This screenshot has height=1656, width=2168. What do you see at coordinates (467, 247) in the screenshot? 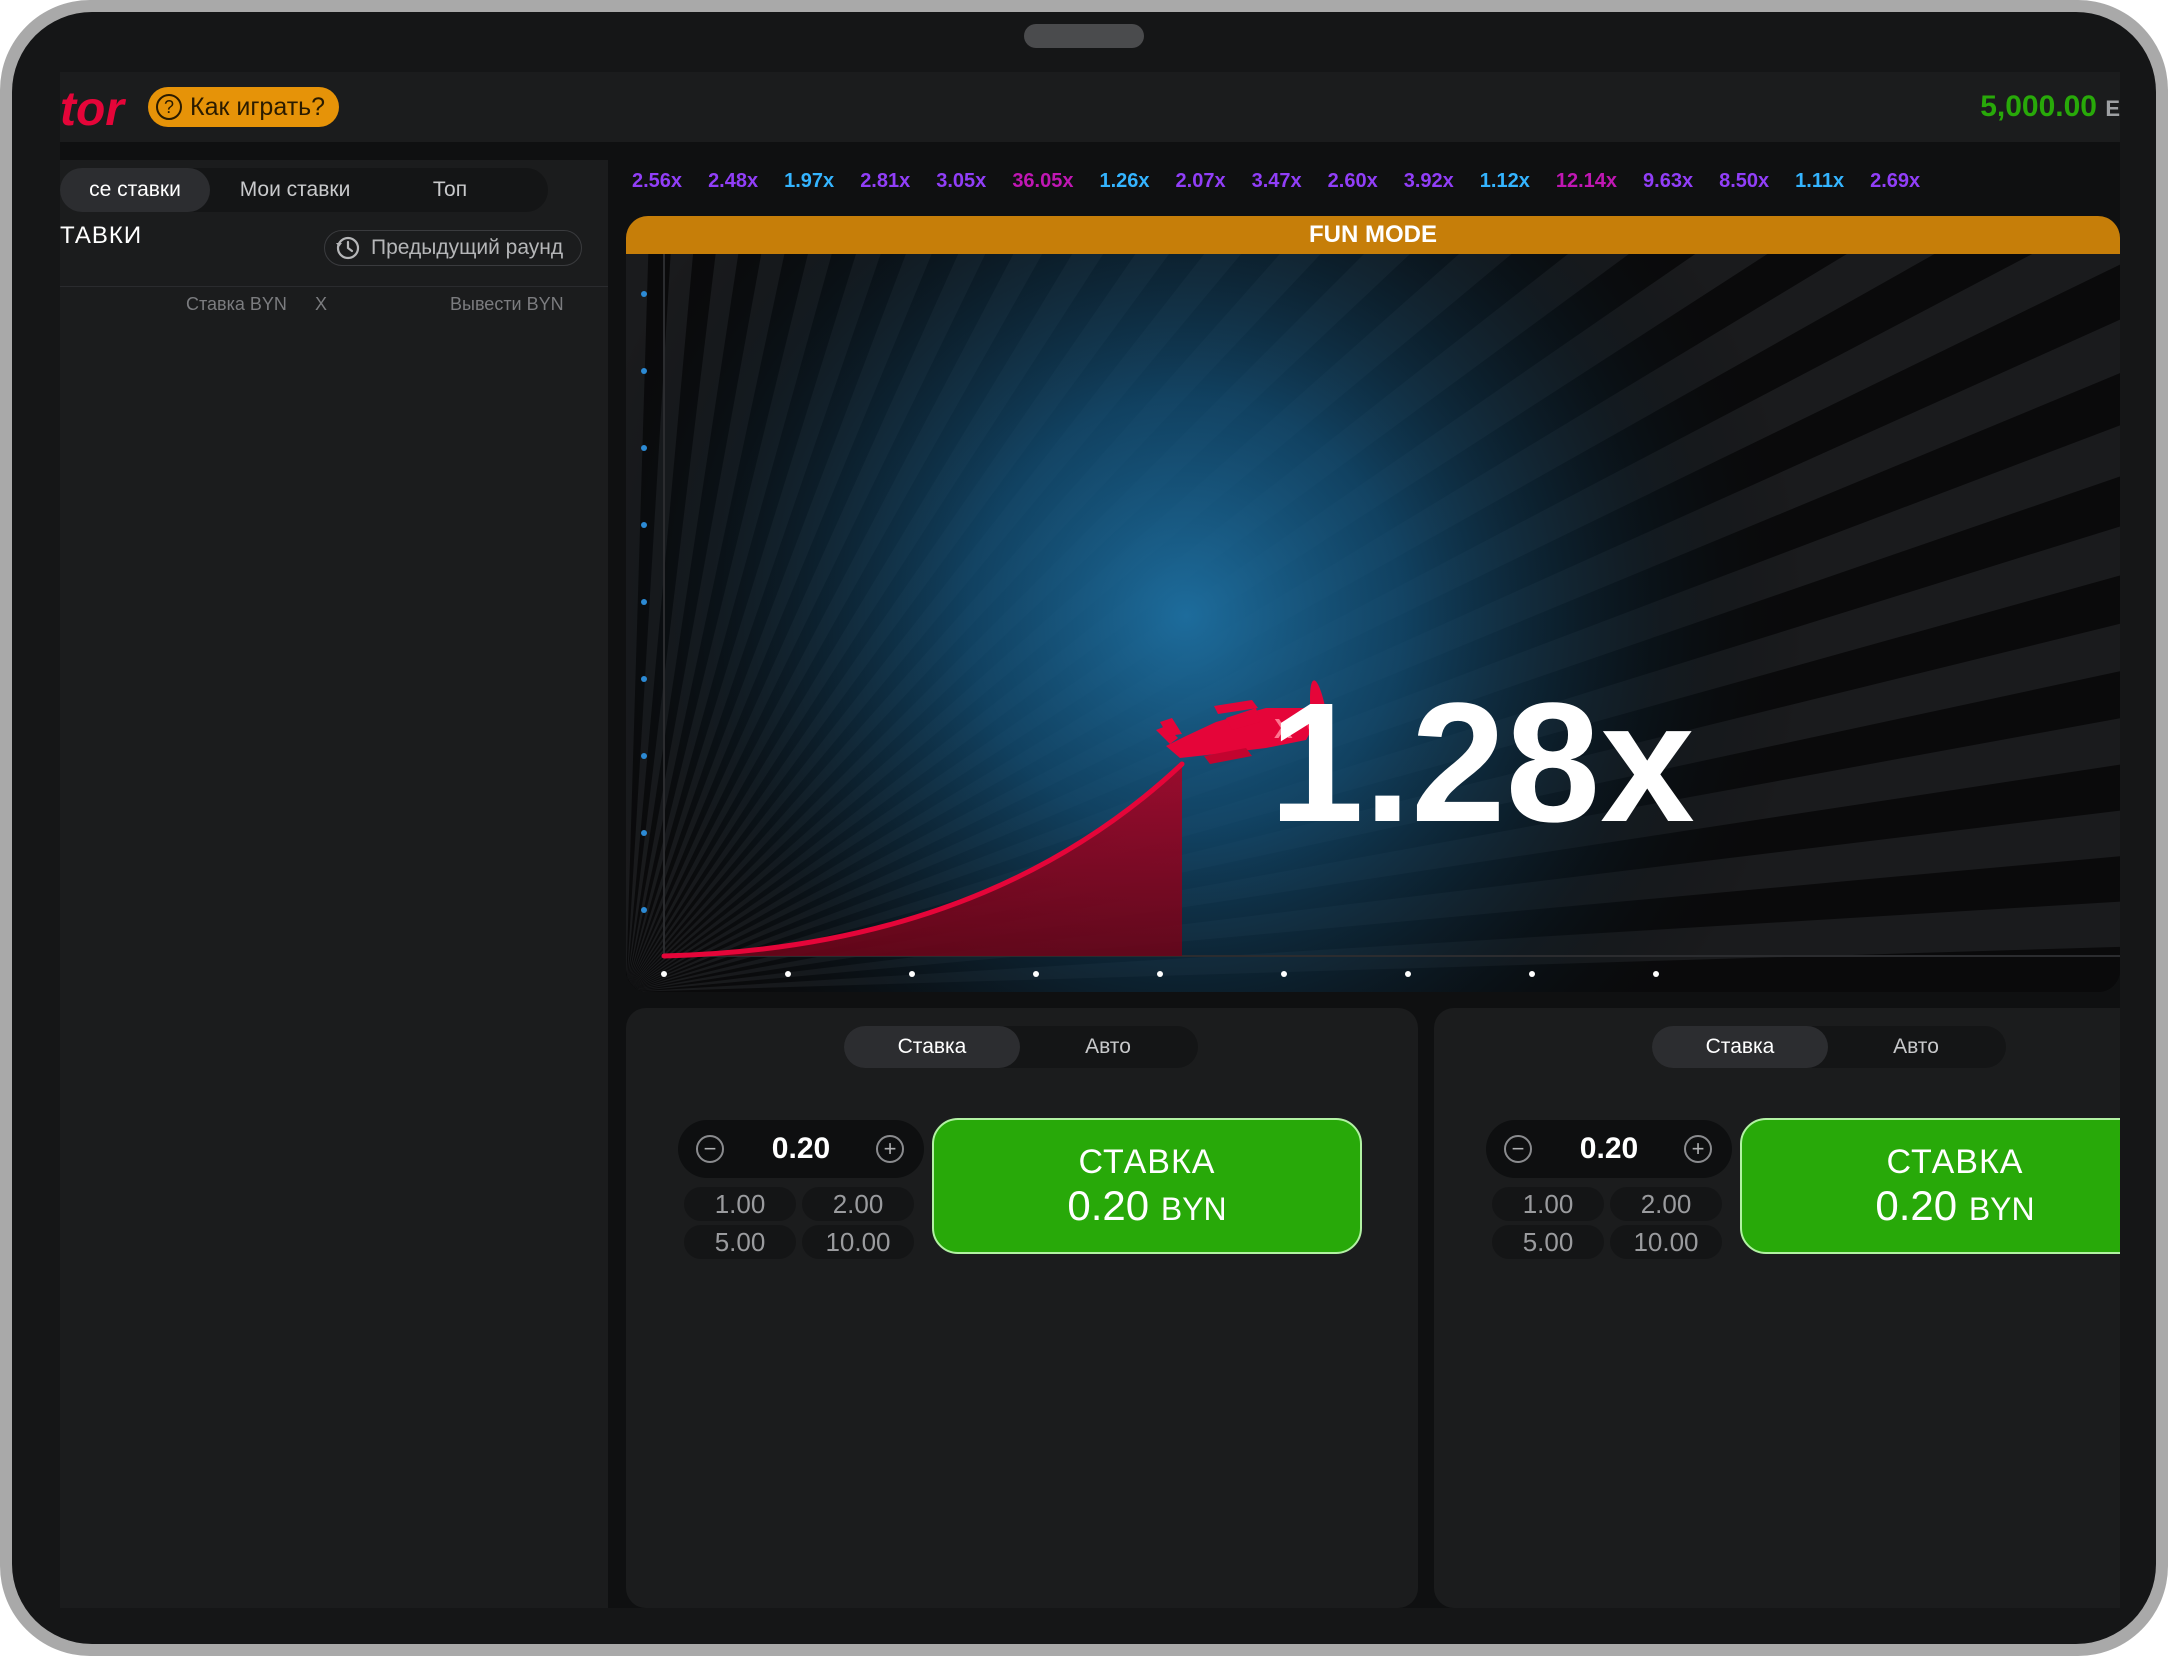
I see `previous-round-label: Предыдущий раунд` at bounding box center [467, 247].